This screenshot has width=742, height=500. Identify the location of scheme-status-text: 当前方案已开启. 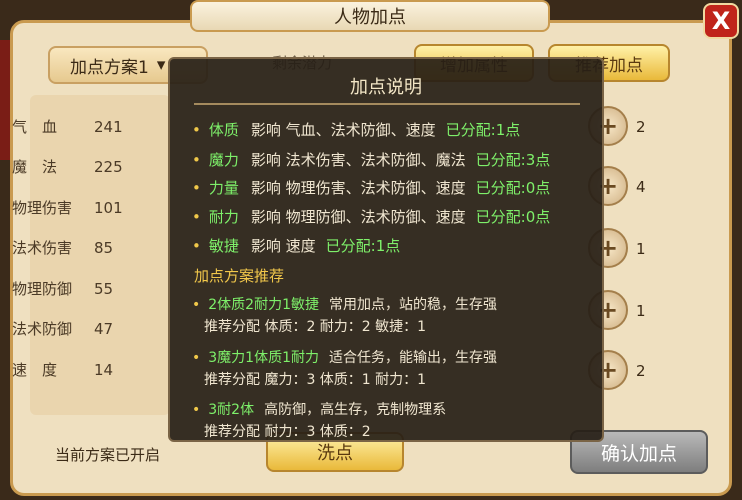
(108, 455).